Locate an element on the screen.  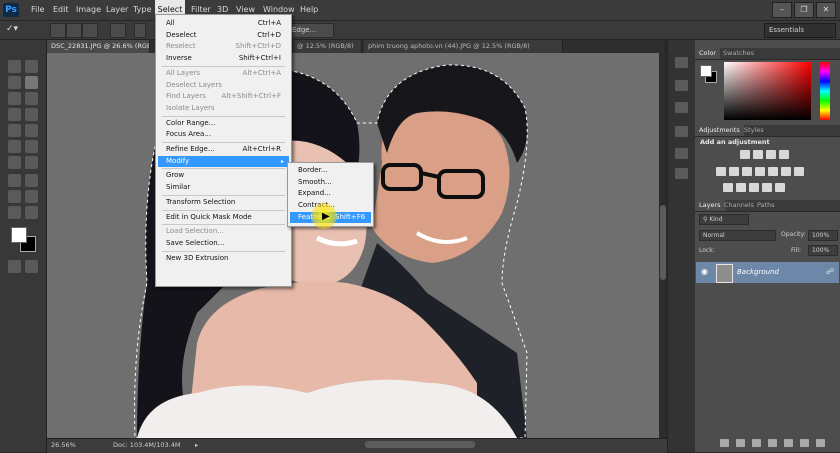
trash-icon is located at coordinates (820, 443).